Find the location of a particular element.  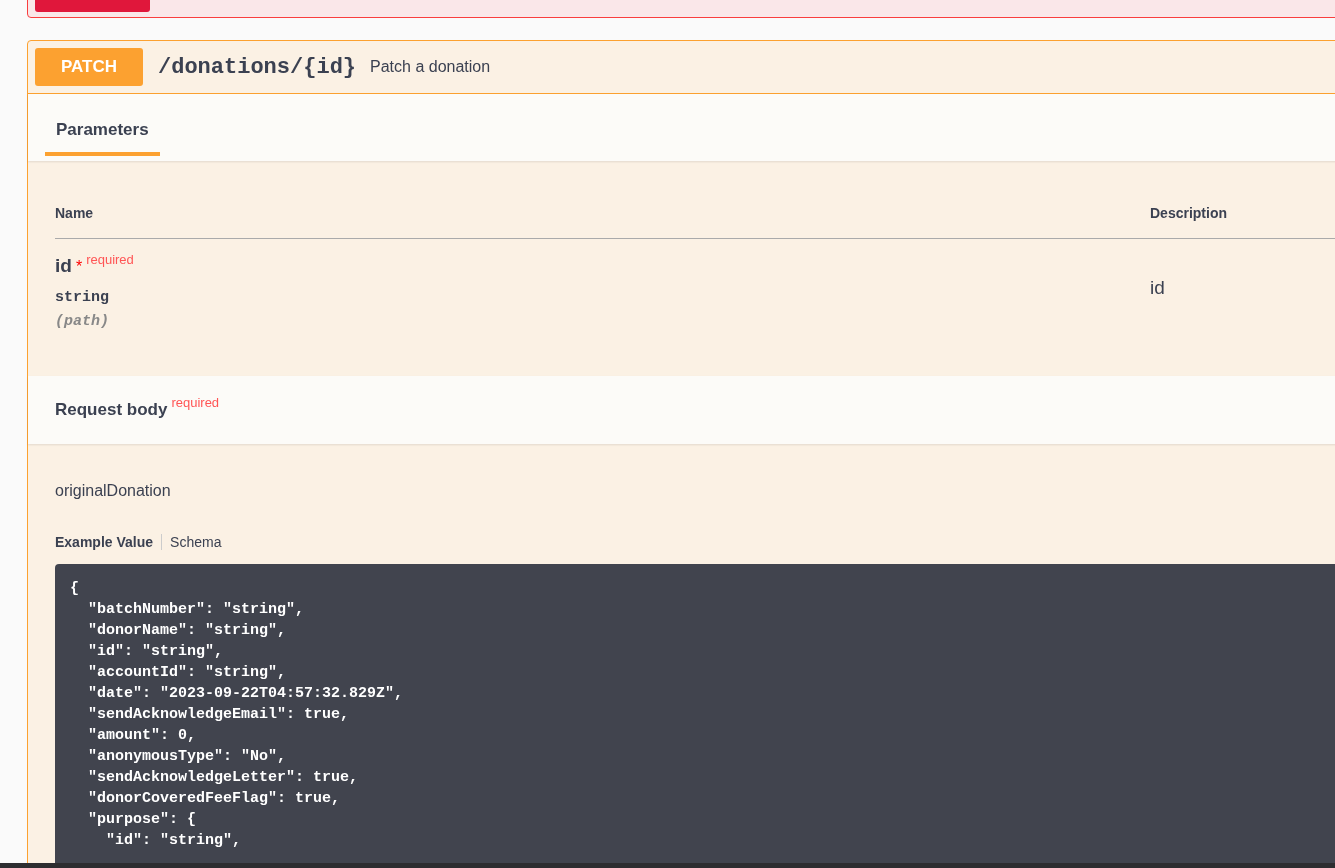

code-line: "purpose": { is located at coordinates (142, 820).